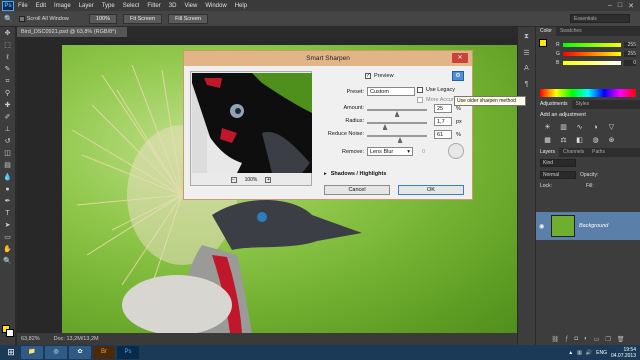 The width and height of the screenshot is (640, 360). Describe the element at coordinates (379, 76) in the screenshot. I see `preview-checkbox: ✓ Preview` at that location.